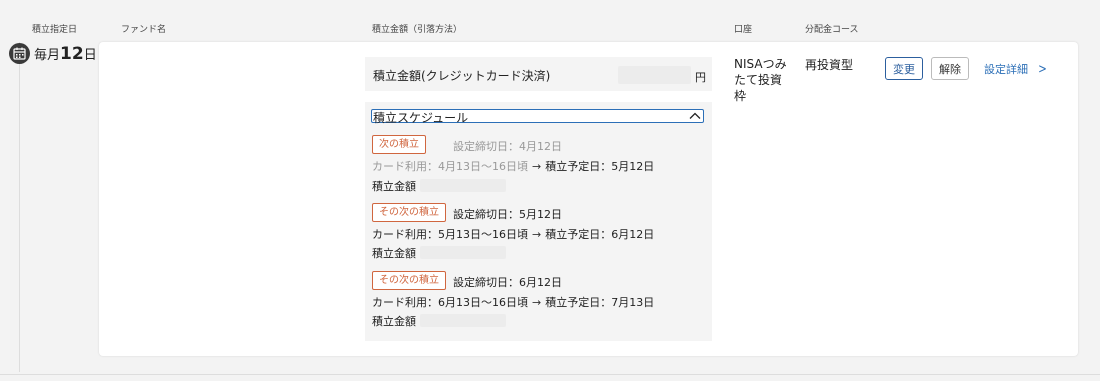  I want to click on planned-date-1: 積立予定日：5月12日, so click(600, 166).